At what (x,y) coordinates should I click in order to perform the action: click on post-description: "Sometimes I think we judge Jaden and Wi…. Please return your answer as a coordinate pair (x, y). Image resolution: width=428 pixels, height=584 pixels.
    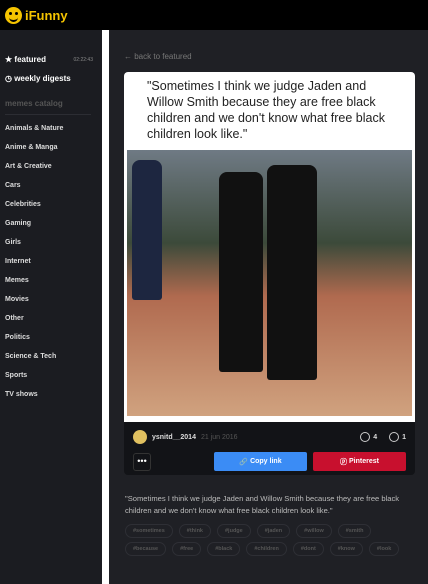
    Looking at the image, I should click on (262, 504).